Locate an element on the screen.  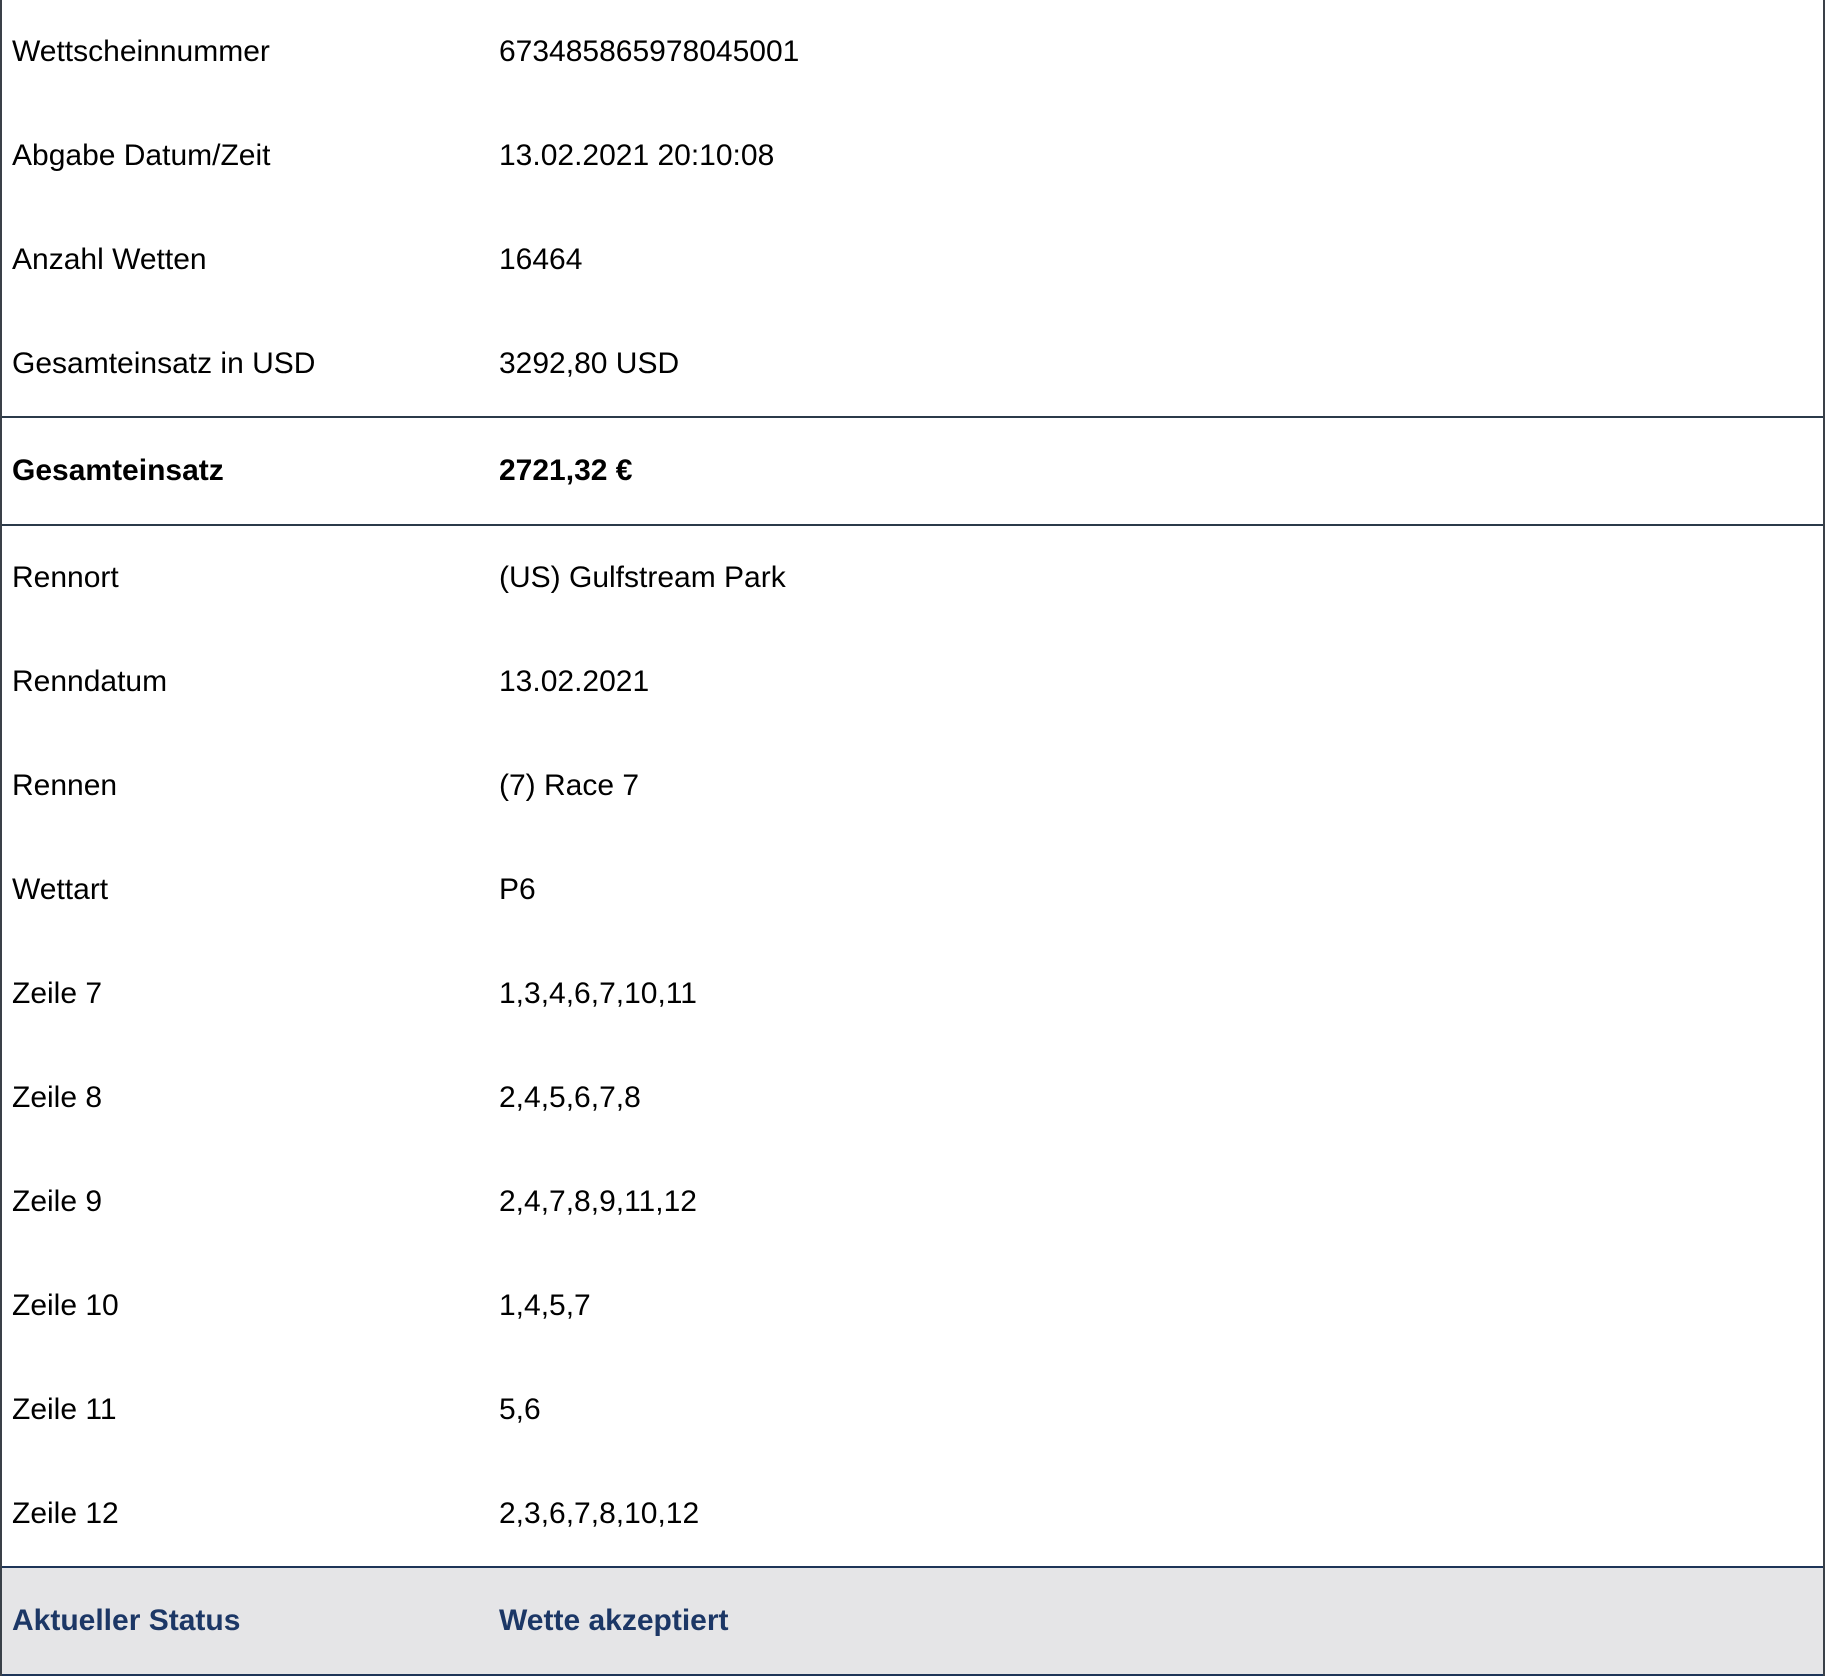
row-value: 13.02.2021 20:10:08 is located at coordinates (637, 155).